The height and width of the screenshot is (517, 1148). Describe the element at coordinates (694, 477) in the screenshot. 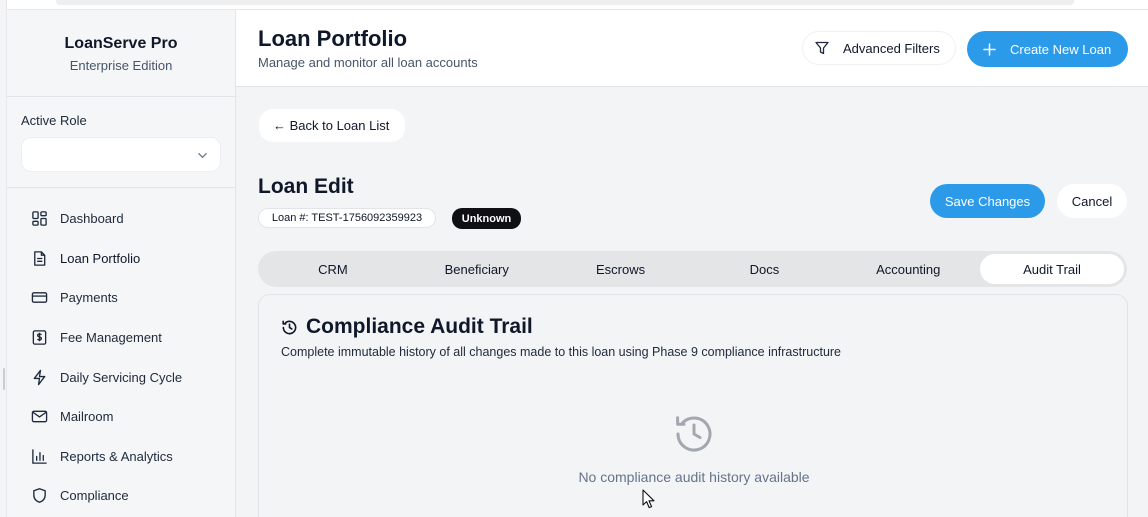

I see `empty-state-text: No compliance audit history available` at that location.